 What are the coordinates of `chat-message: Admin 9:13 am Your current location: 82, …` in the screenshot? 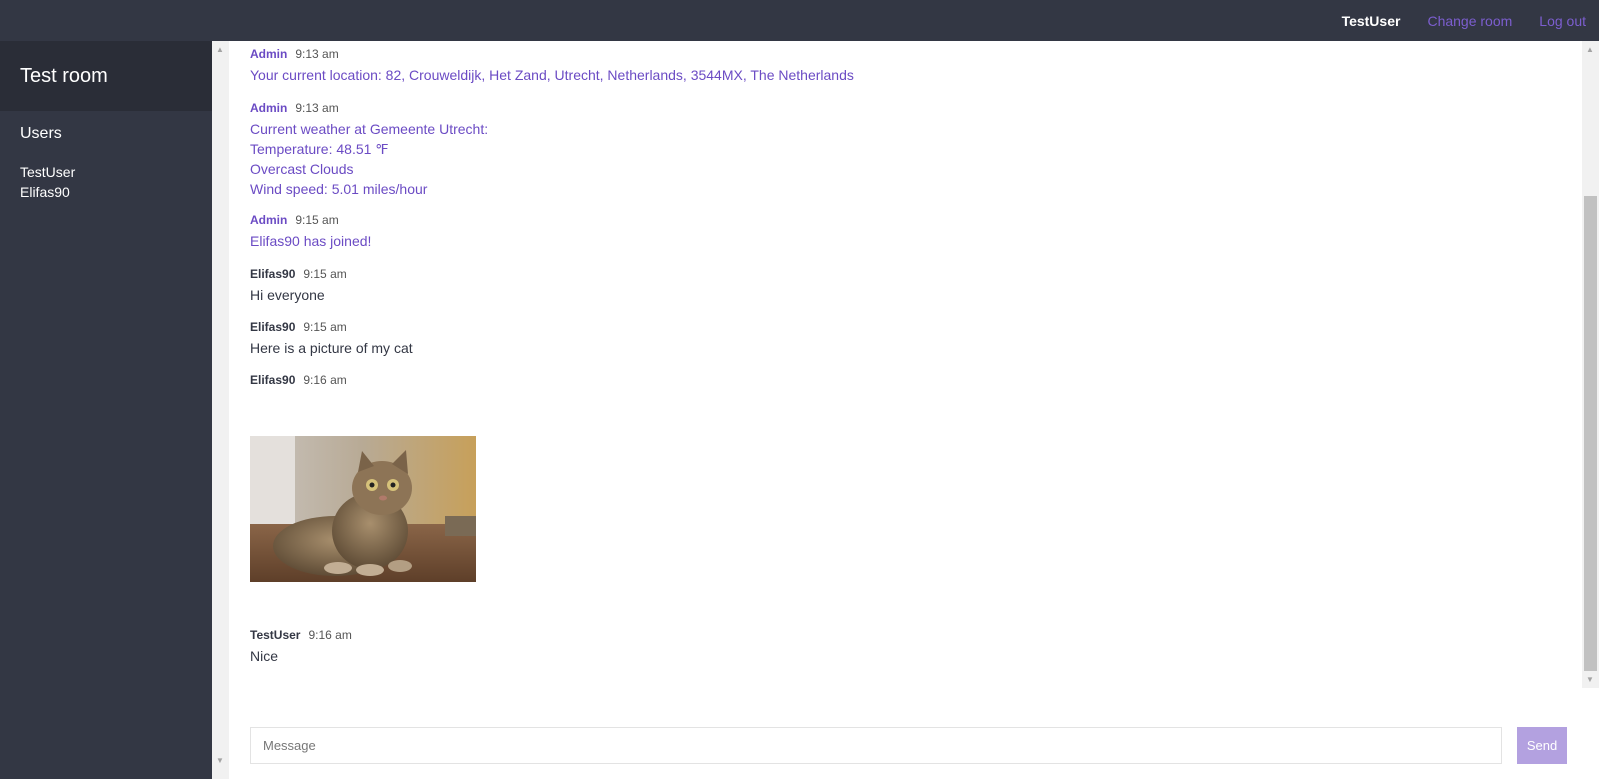 It's located at (552, 66).